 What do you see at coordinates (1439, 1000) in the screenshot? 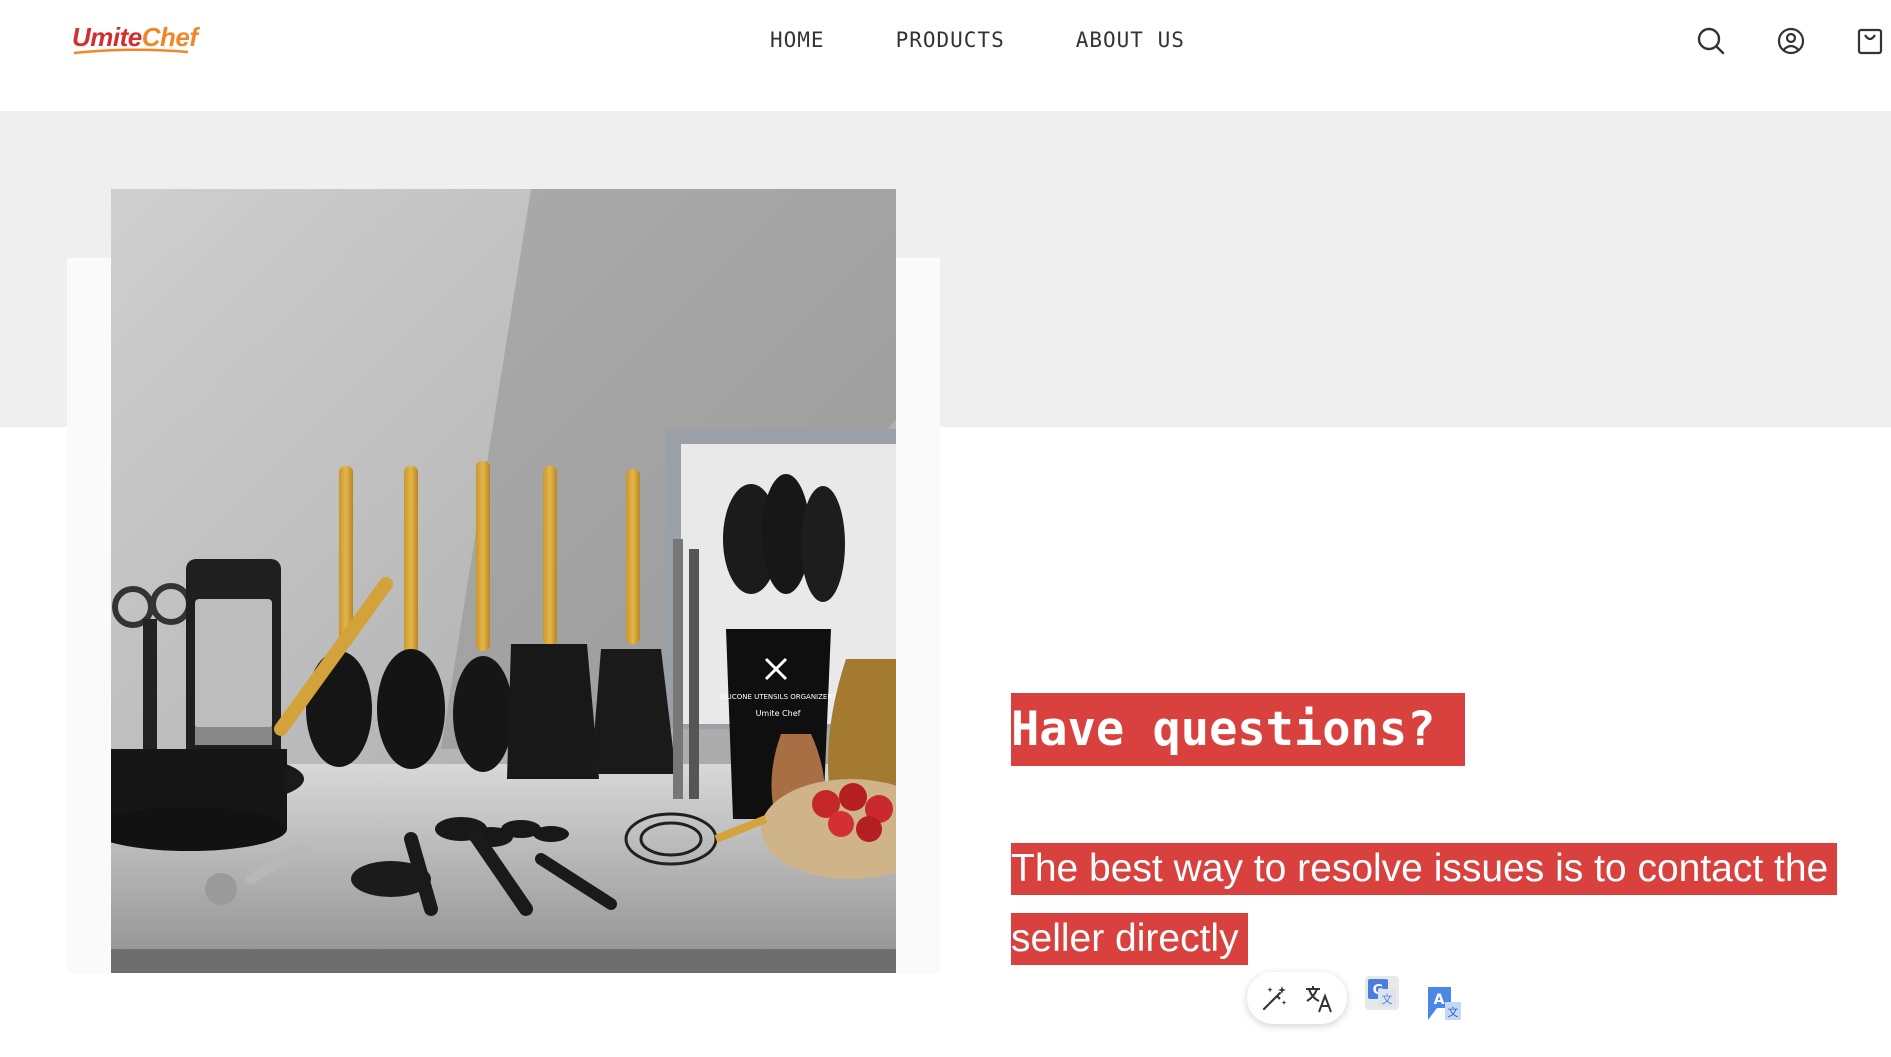
I see `svg-text: A` at bounding box center [1439, 1000].